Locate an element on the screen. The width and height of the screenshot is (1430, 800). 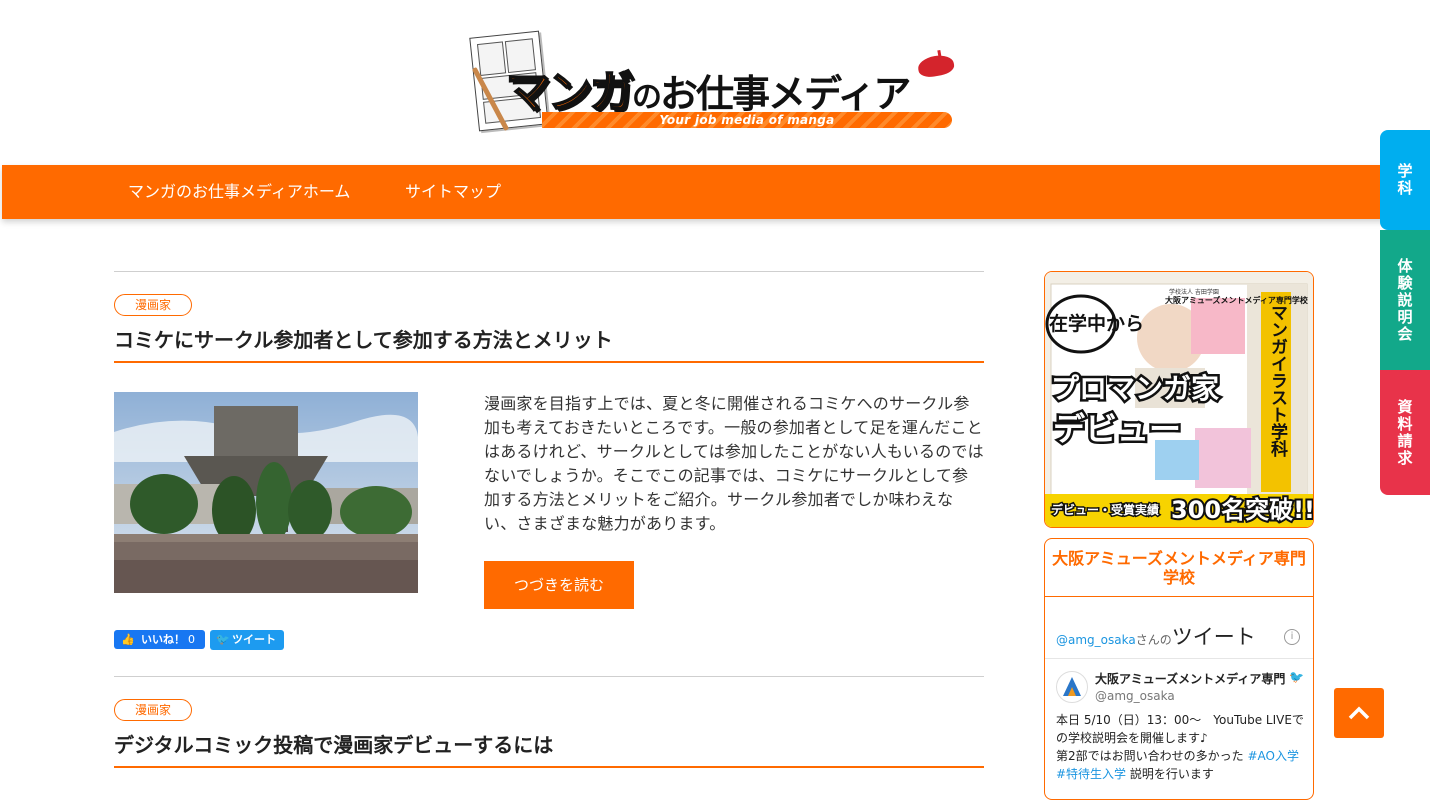
side-tab-departments: 学科 is located at coordinates (1405, 180).